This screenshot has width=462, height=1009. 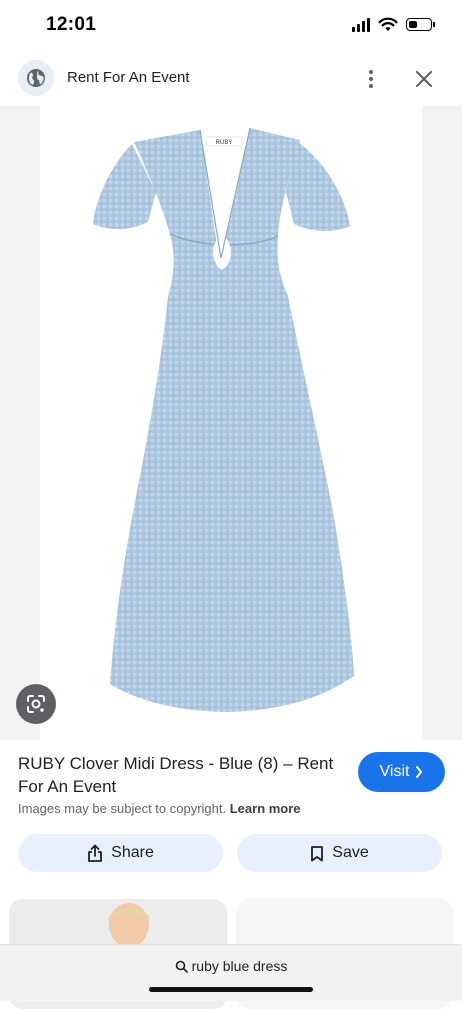 I want to click on wifi-icon, so click(x=388, y=24).